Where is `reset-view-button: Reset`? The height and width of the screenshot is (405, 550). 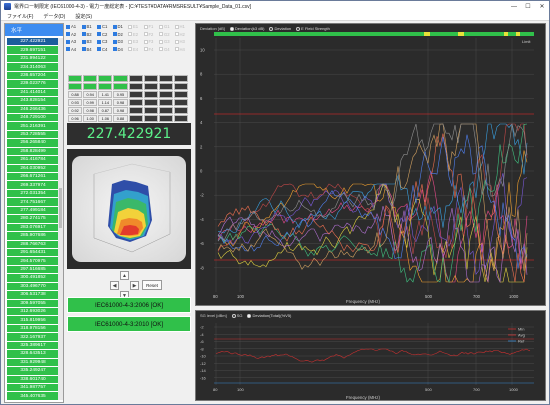
reset-view-button: Reset is located at coordinates (152, 285).